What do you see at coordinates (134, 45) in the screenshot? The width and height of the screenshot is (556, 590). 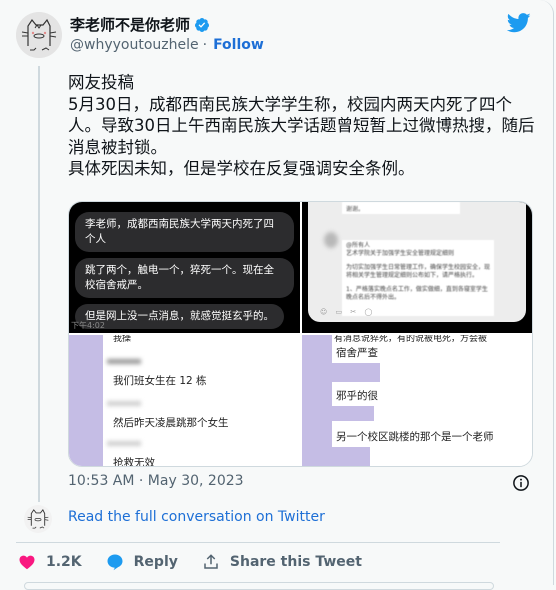 I see `author-handle: @whyyoutouzhele` at bounding box center [134, 45].